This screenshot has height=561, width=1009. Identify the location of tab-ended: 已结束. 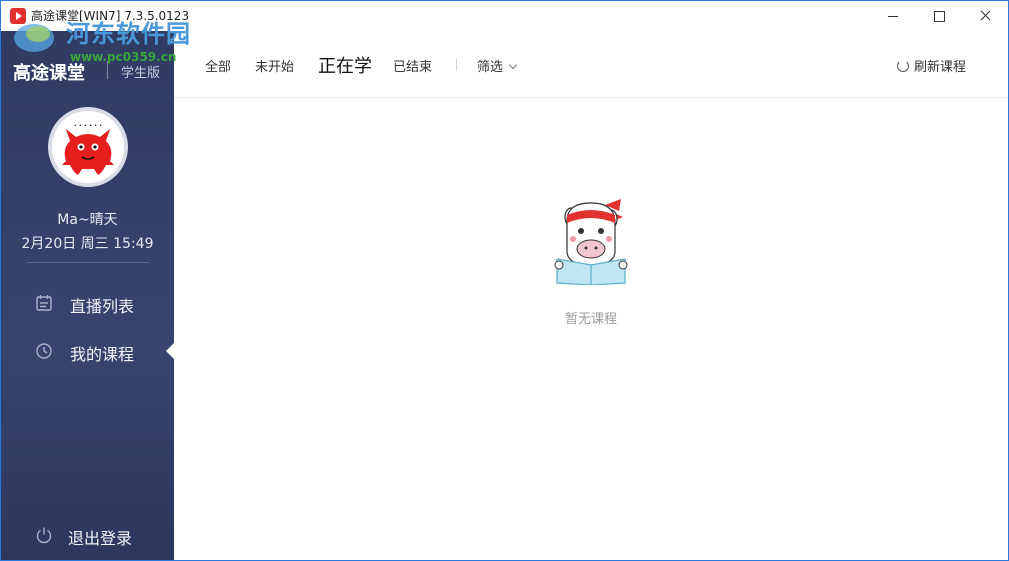
(412, 65).